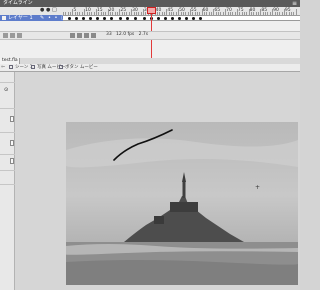  I want to click on timeline-titlebar, so click(150, 3).